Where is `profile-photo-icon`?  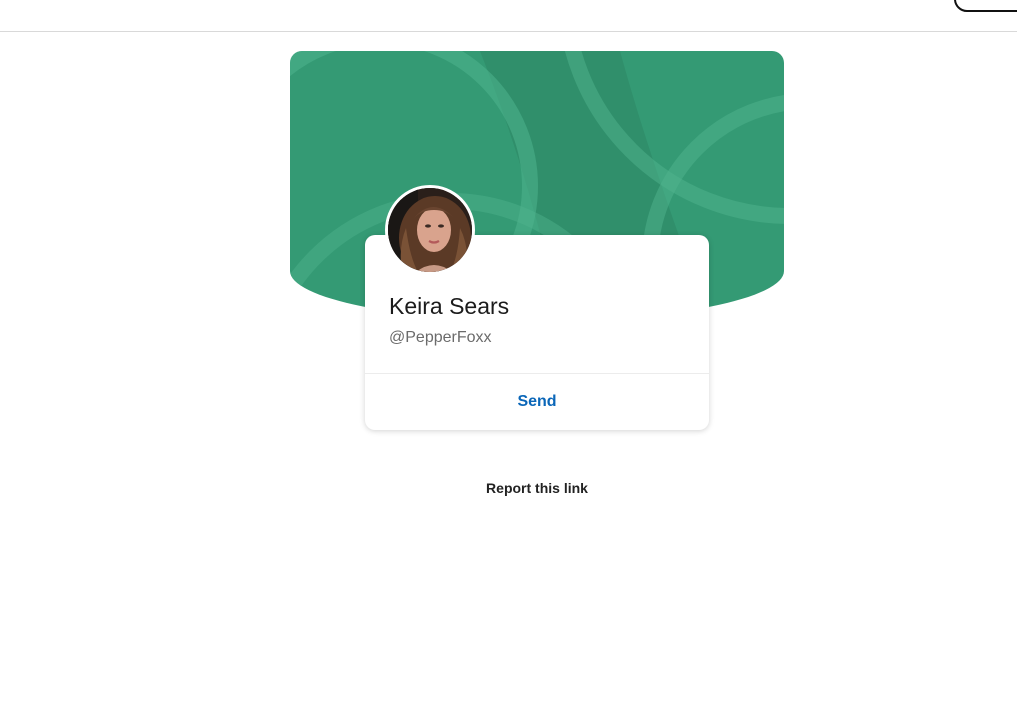
profile-photo-icon is located at coordinates (430, 230).